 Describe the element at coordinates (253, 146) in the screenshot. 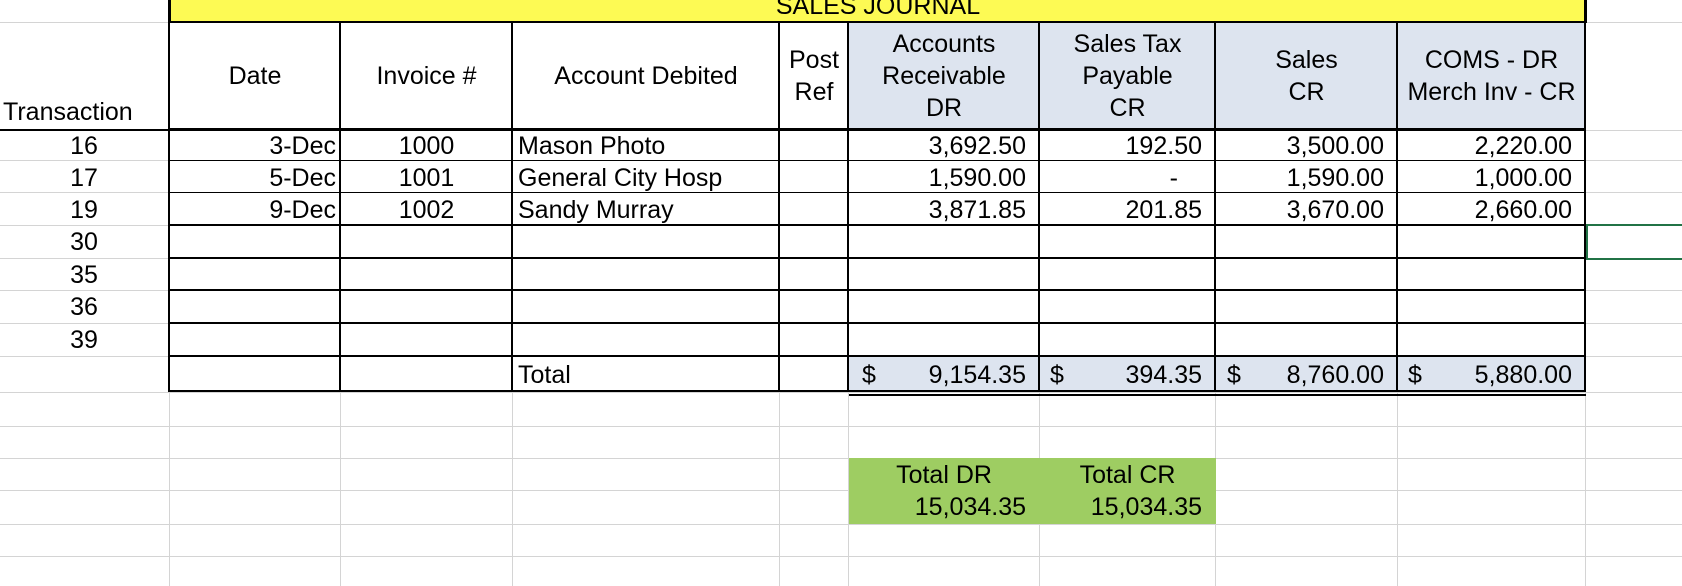

I see `date-cell: 3-Dec` at that location.